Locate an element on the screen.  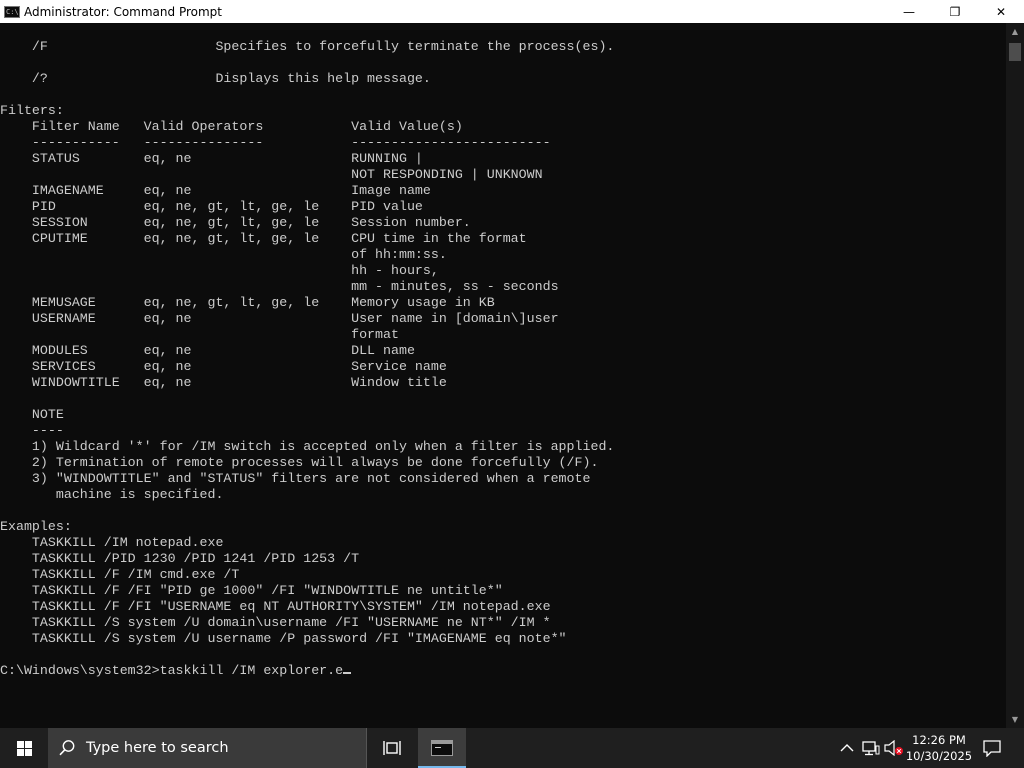
taskbar-search-box: Type here to search is located at coordinates (207, 748).